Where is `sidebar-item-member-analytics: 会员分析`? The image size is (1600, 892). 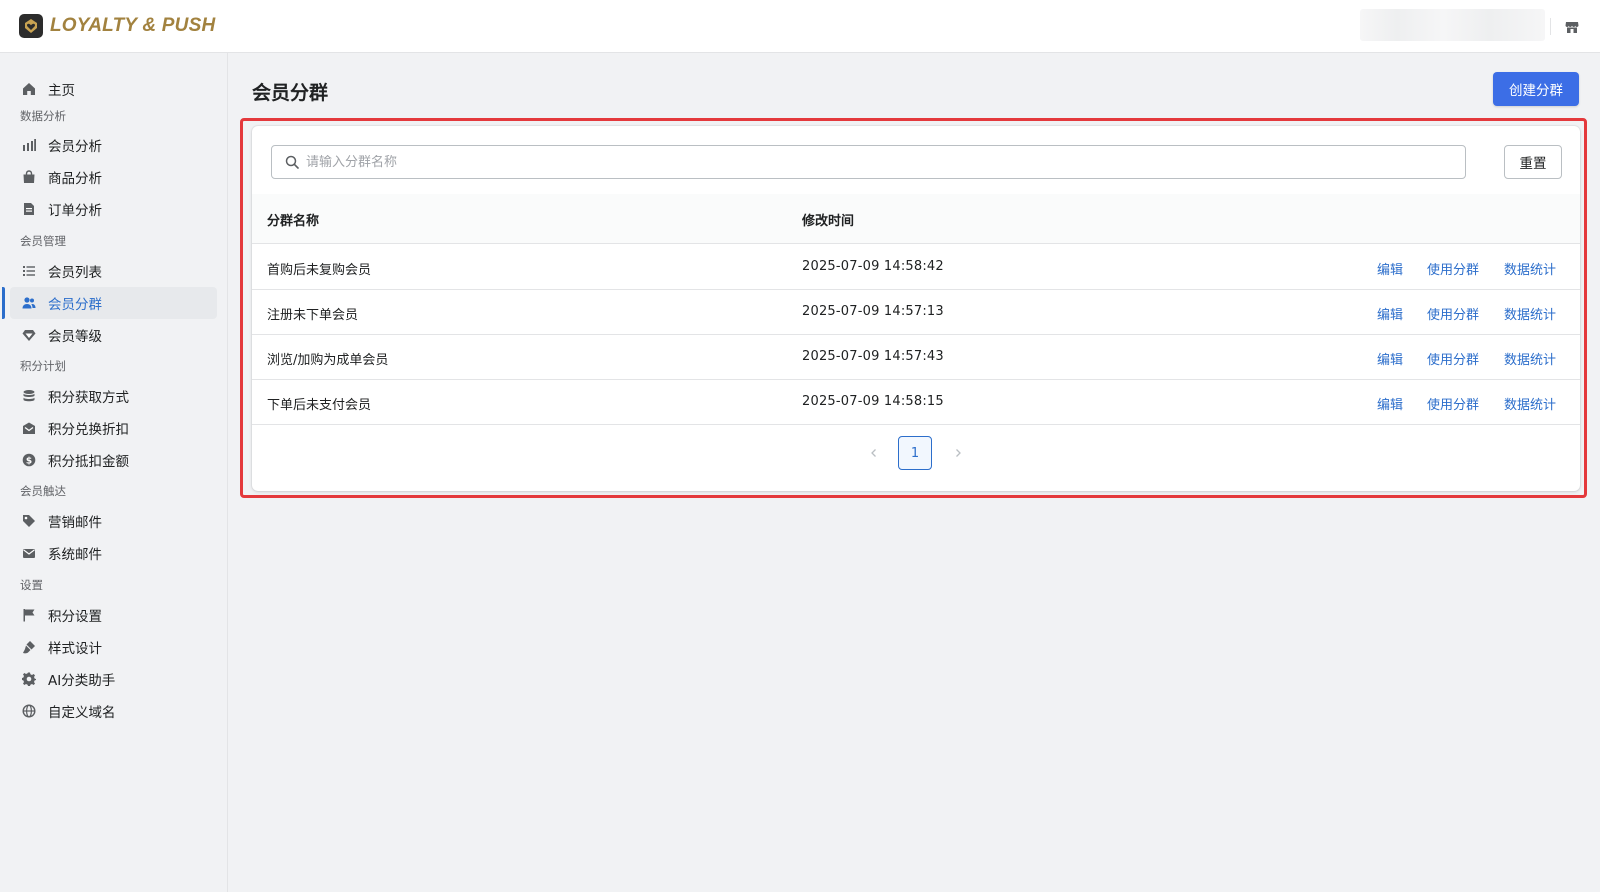 sidebar-item-member-analytics: 会员分析 is located at coordinates (113, 145).